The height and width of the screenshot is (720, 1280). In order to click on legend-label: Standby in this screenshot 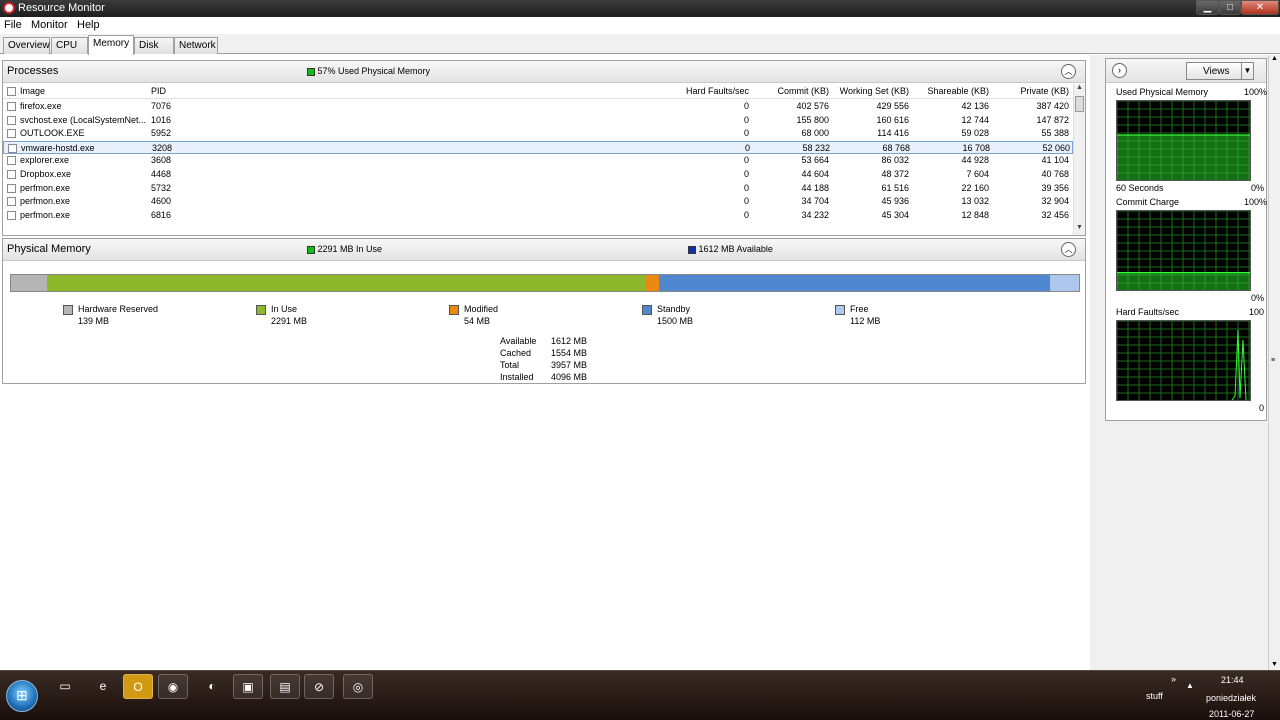, I will do `click(674, 309)`.